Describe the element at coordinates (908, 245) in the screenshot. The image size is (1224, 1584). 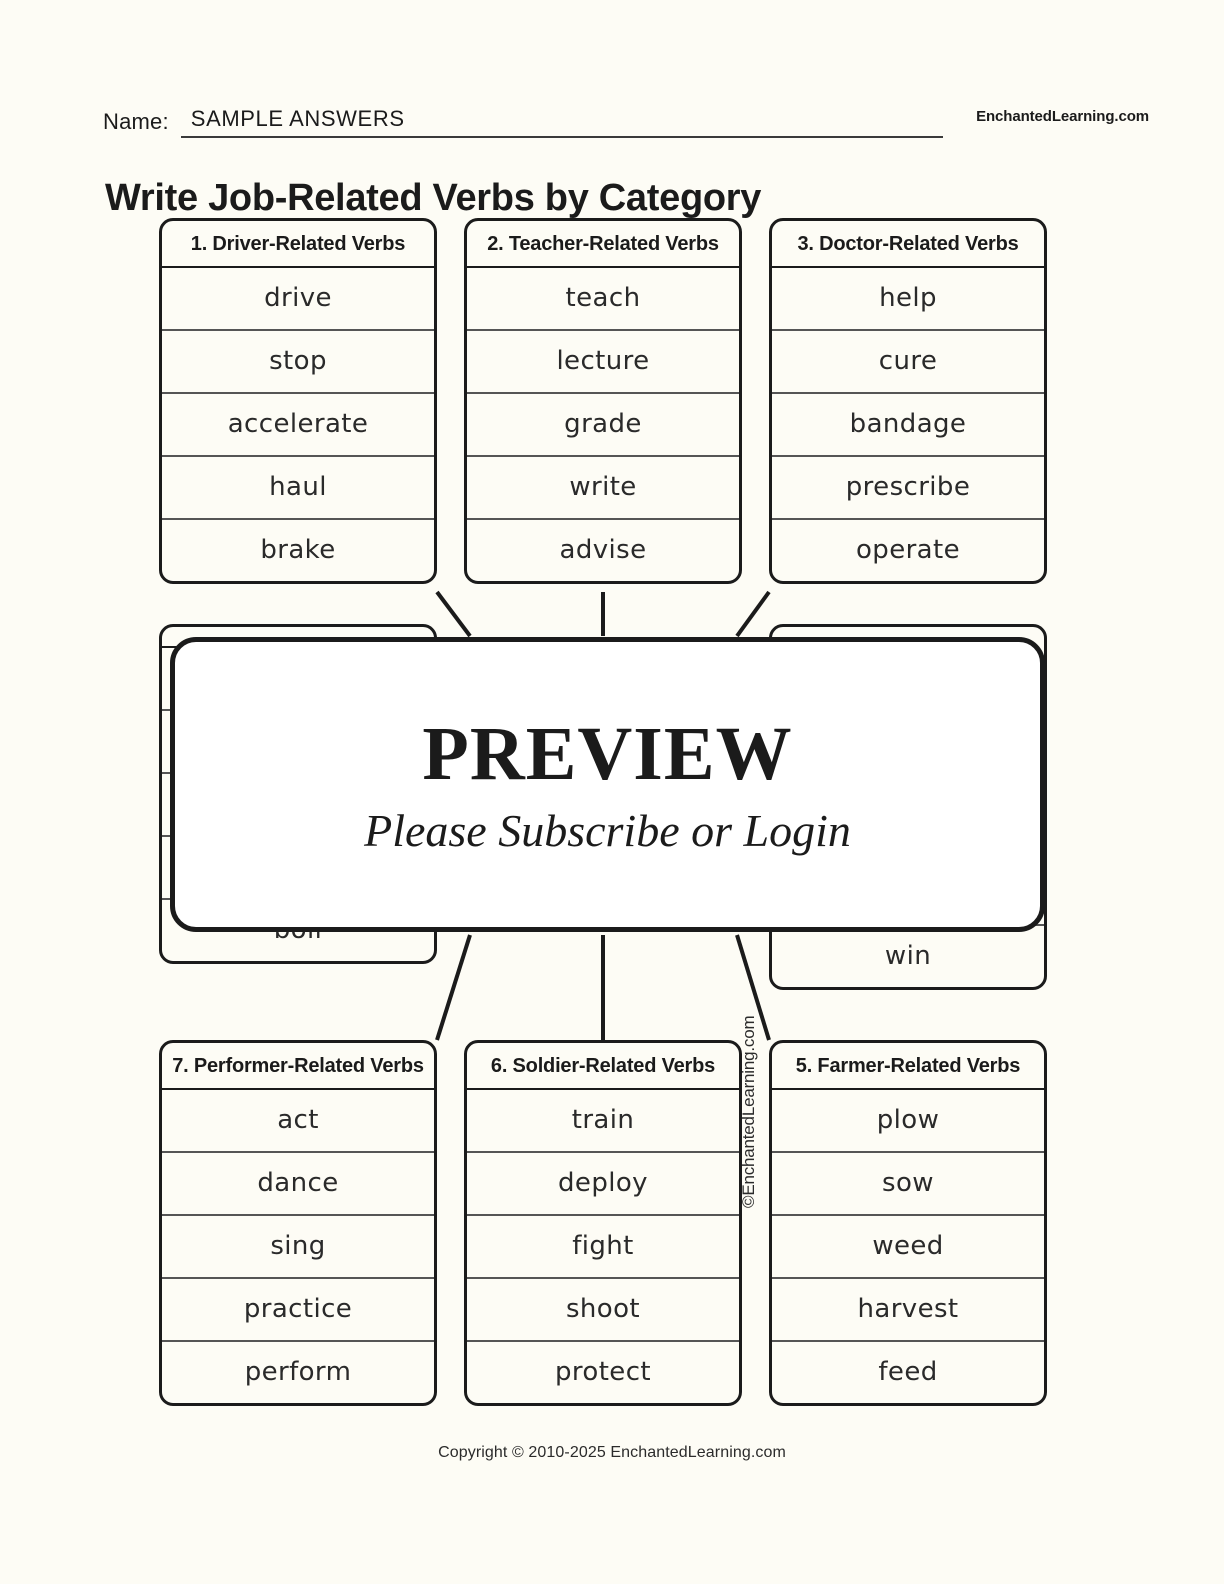
I see `category-box-3-heading: 3. Doctor-Related Verbs` at that location.